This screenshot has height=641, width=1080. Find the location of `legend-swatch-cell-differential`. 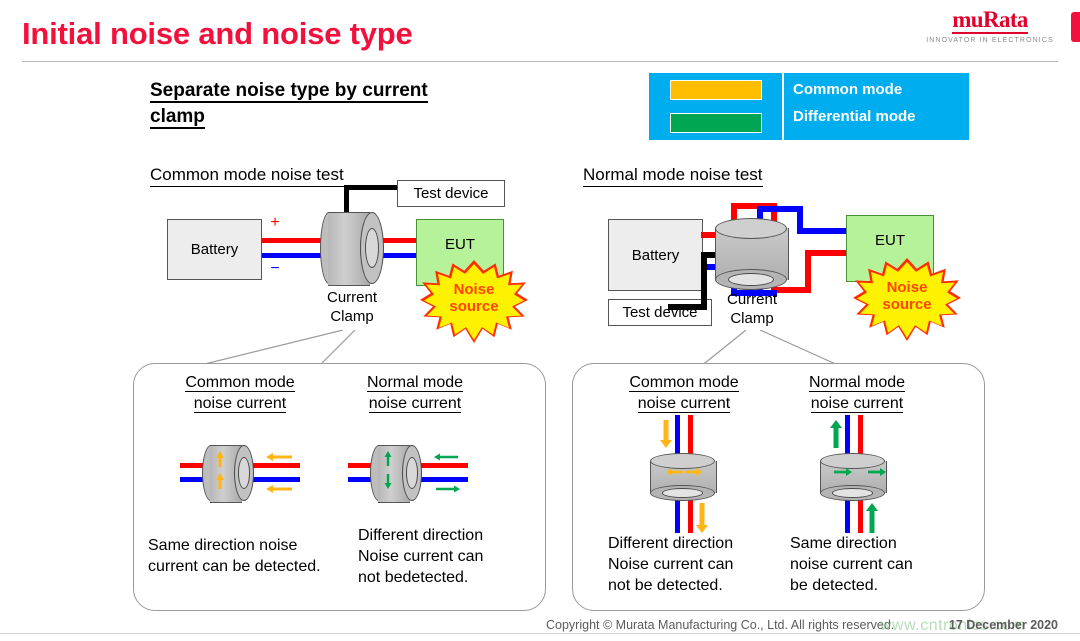

legend-swatch-cell-differential is located at coordinates (716, 123).